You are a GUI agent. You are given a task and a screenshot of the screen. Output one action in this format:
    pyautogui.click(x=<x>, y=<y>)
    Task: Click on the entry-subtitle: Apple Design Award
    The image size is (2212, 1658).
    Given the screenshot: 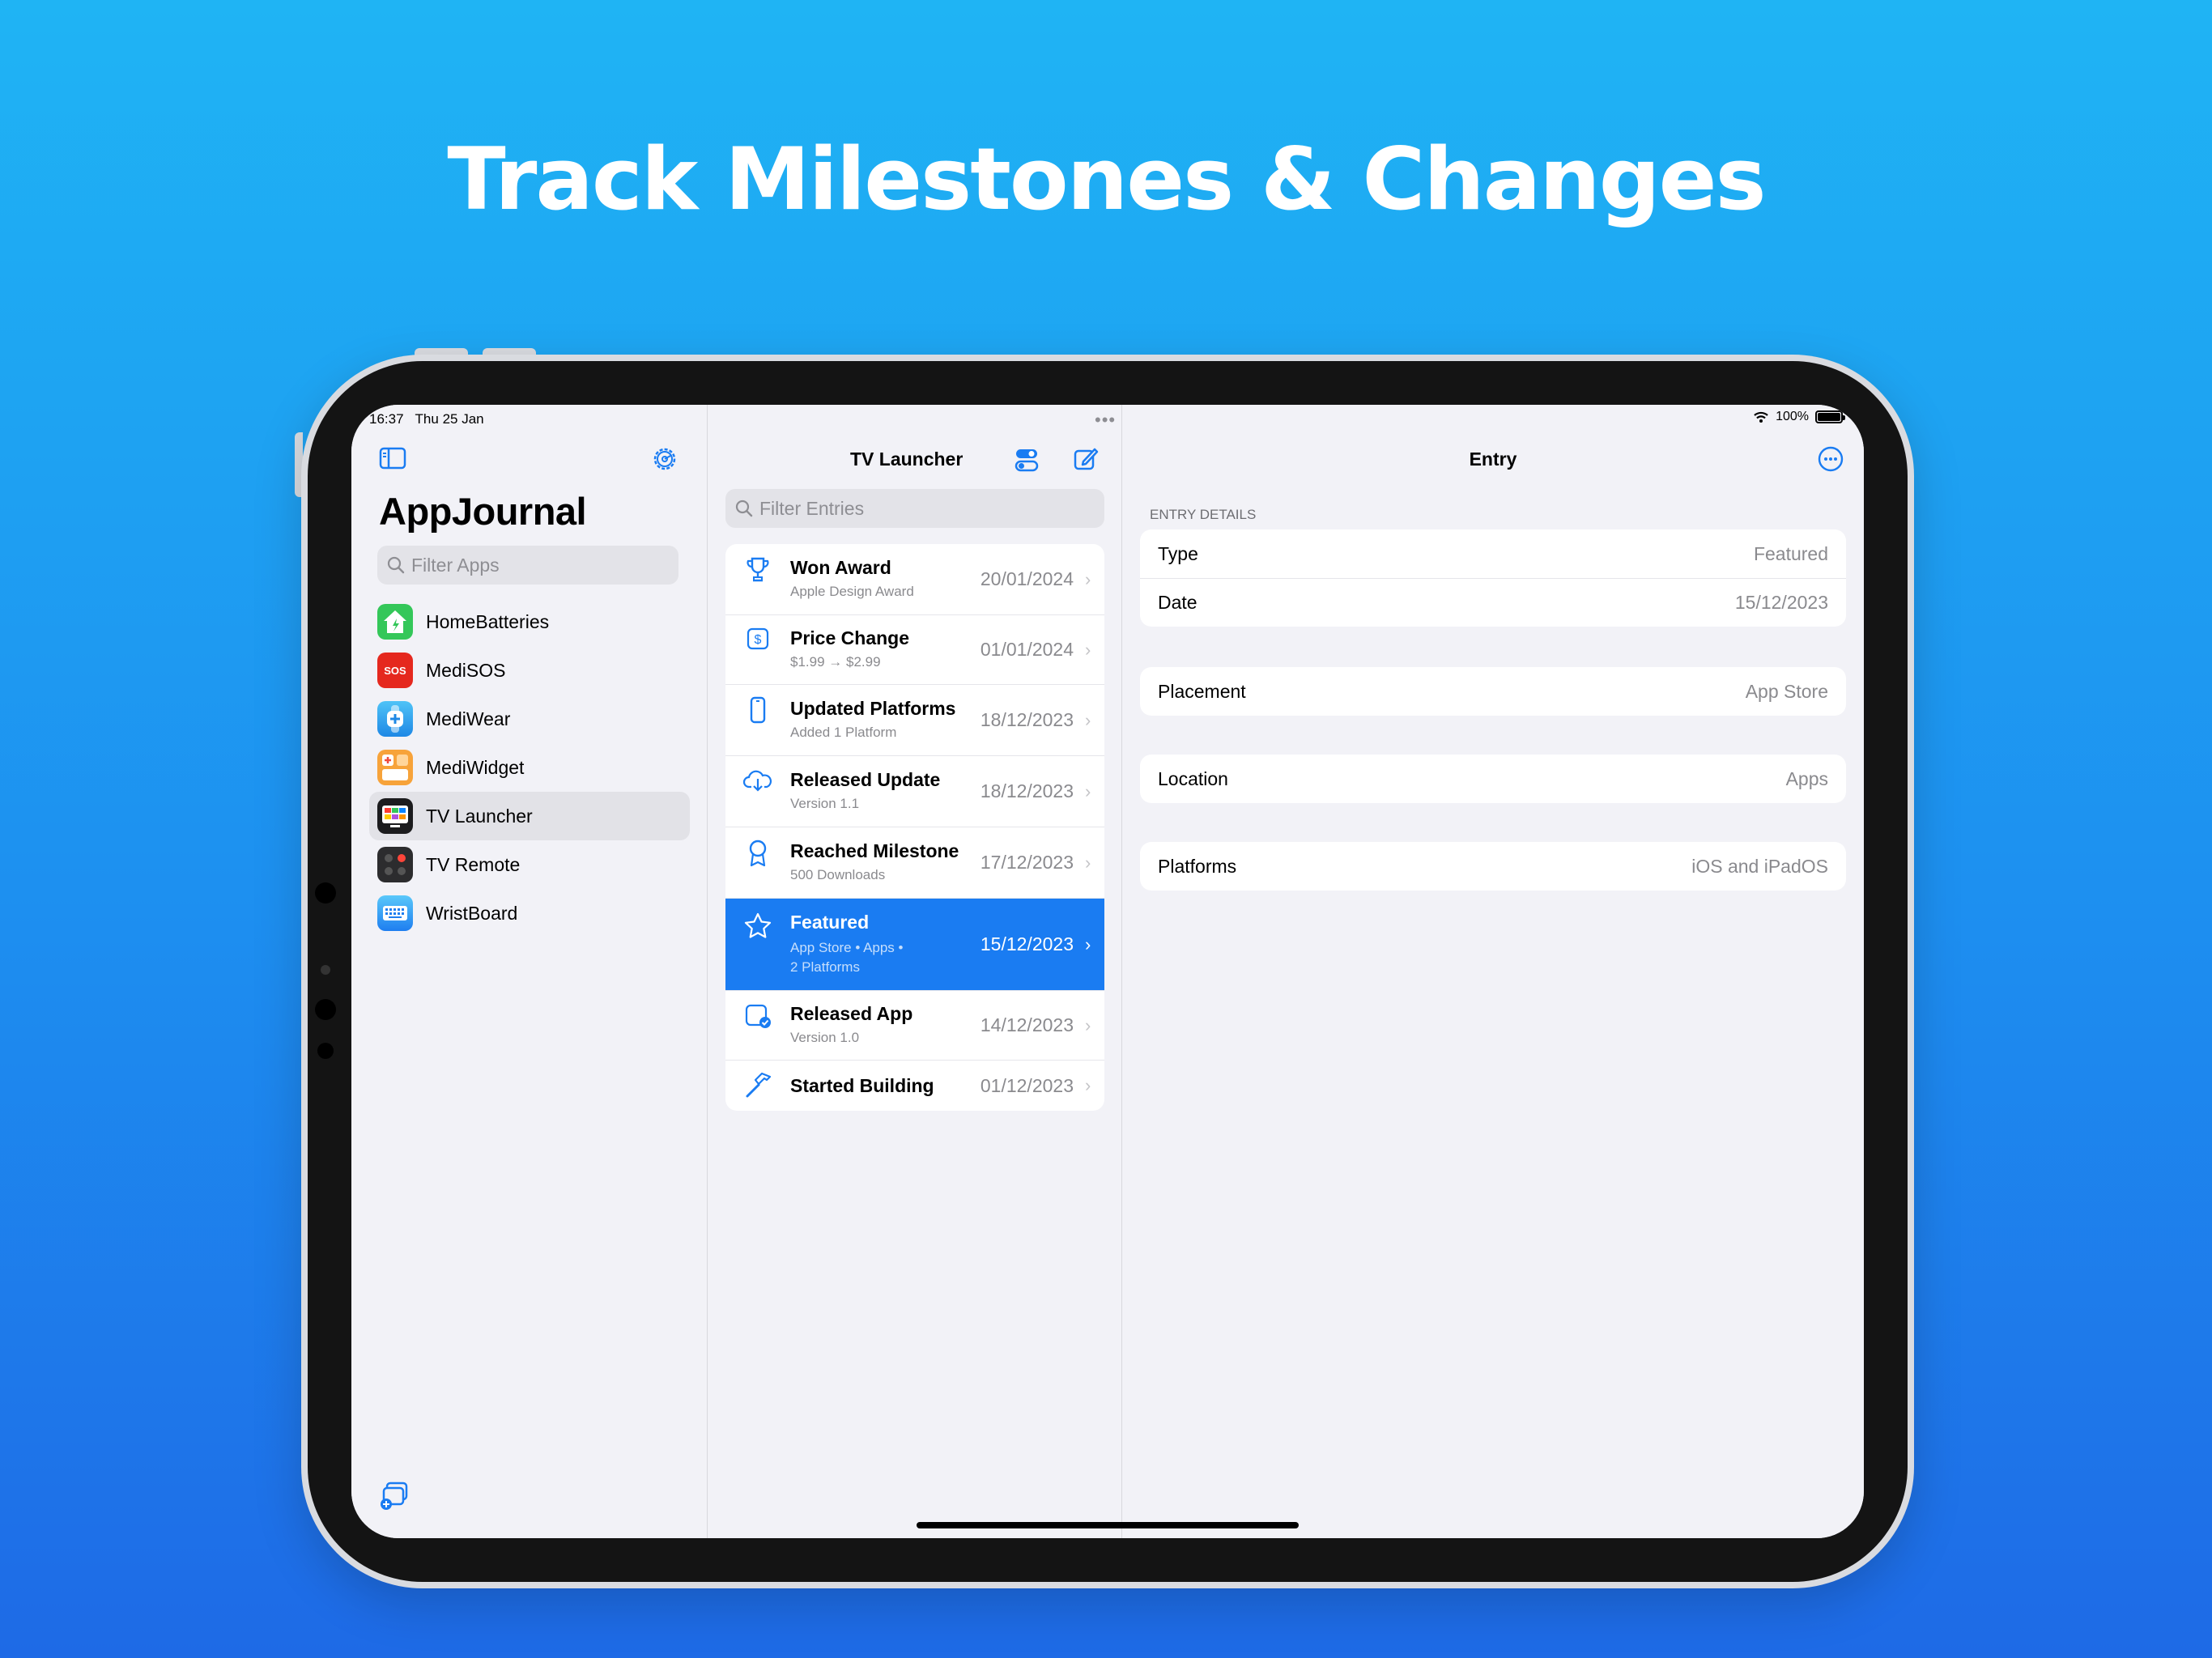 What is the action you would take?
    pyautogui.click(x=852, y=591)
    